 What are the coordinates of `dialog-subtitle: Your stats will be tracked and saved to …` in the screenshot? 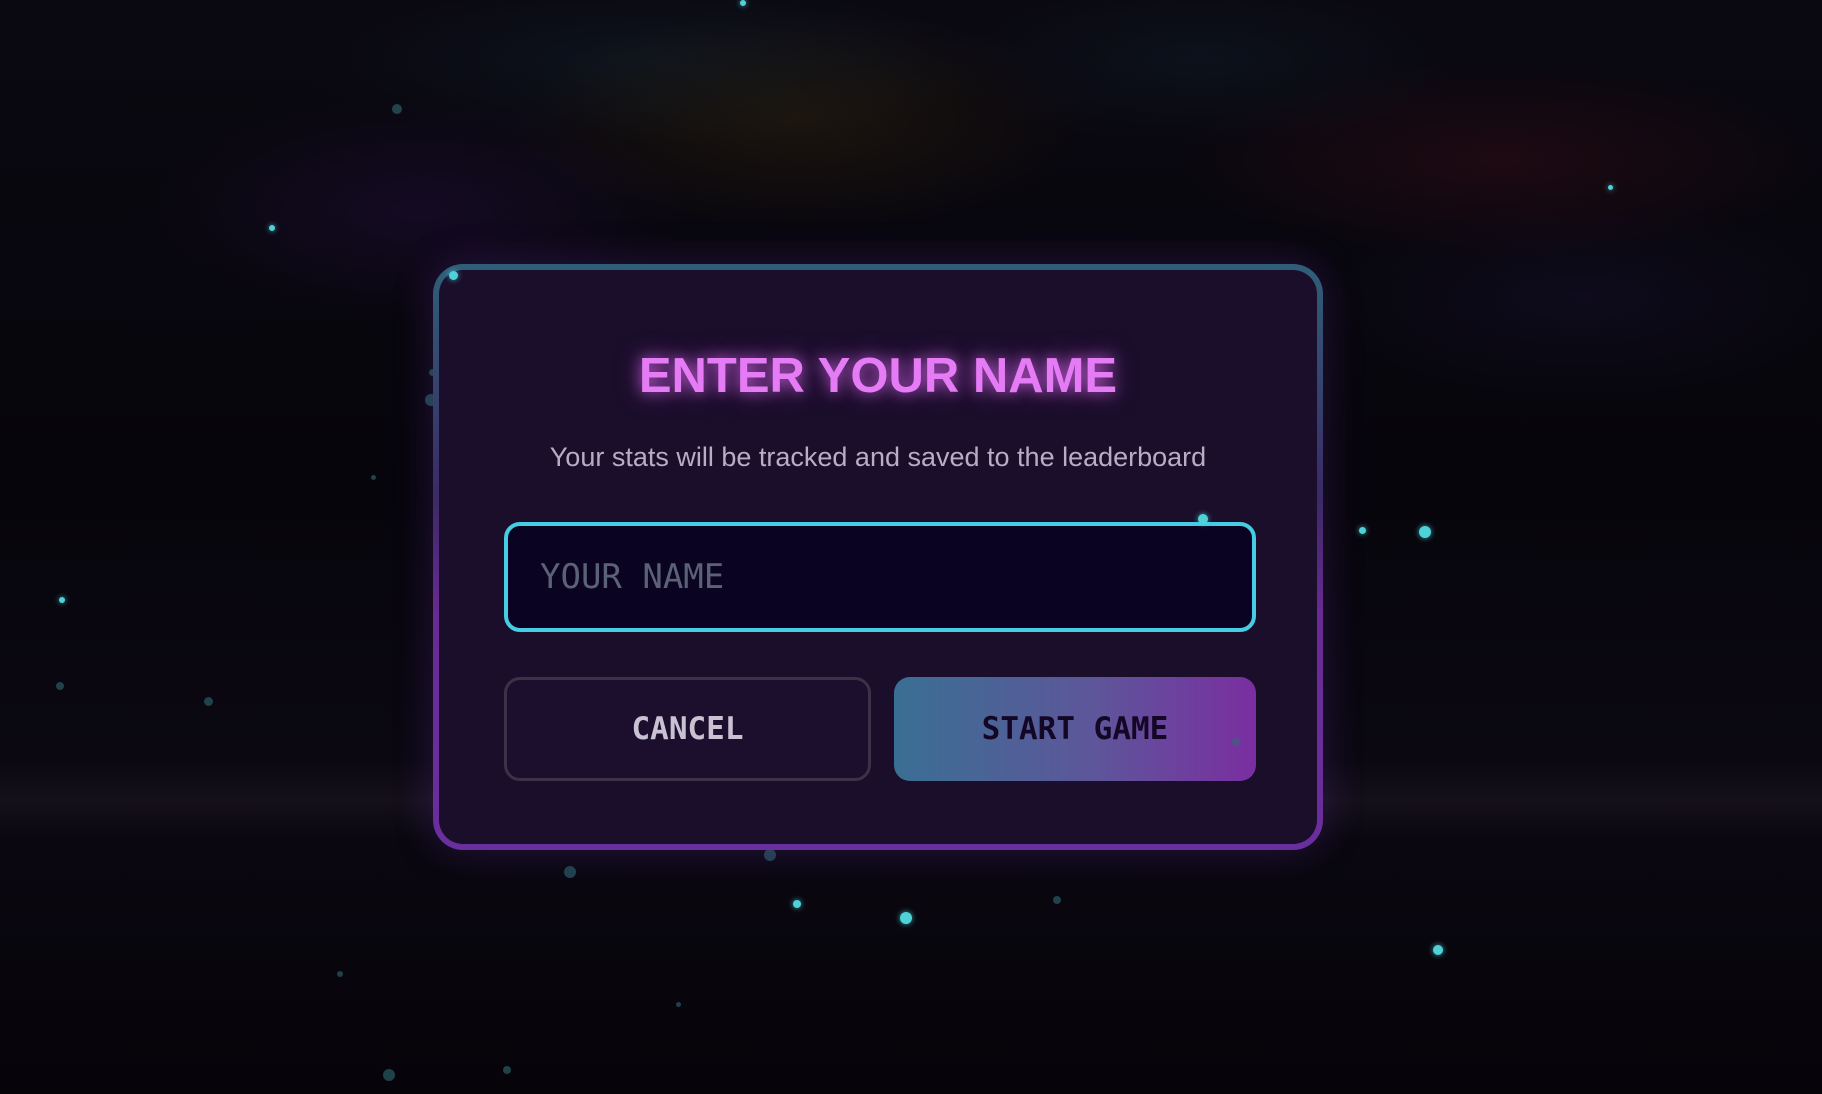 It's located at (878, 457).